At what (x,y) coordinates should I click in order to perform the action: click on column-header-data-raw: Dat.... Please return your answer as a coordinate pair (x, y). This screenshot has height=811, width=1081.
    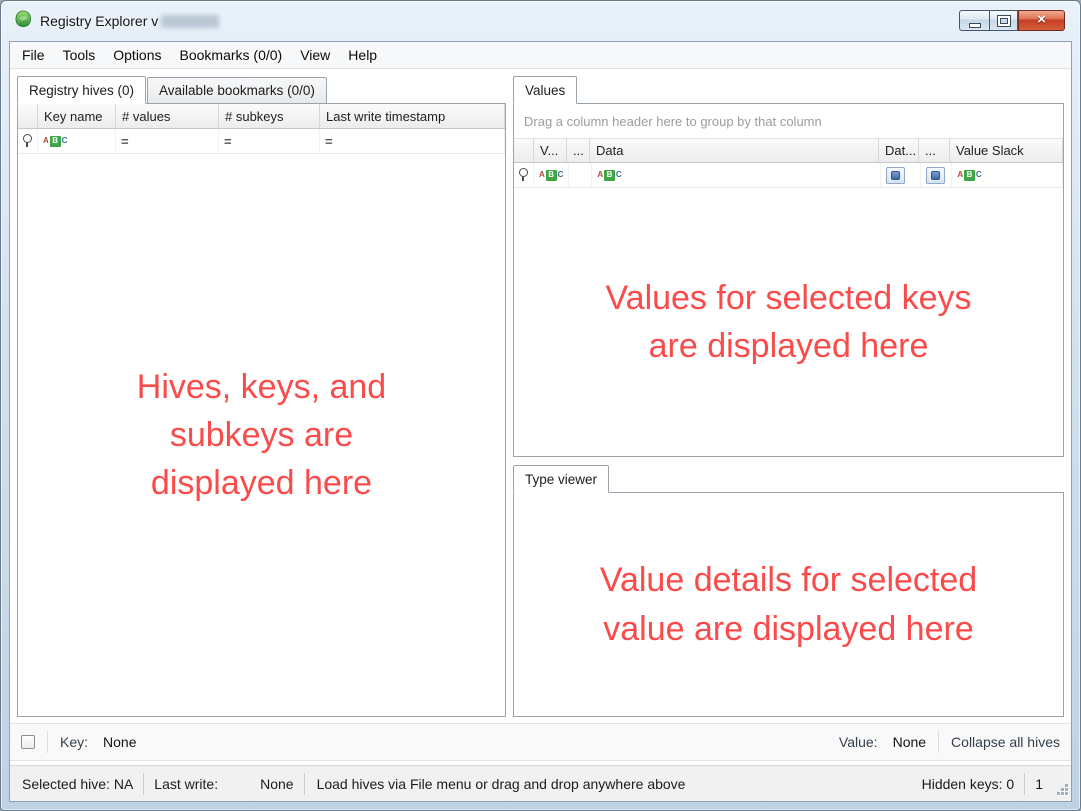
    Looking at the image, I should click on (899, 150).